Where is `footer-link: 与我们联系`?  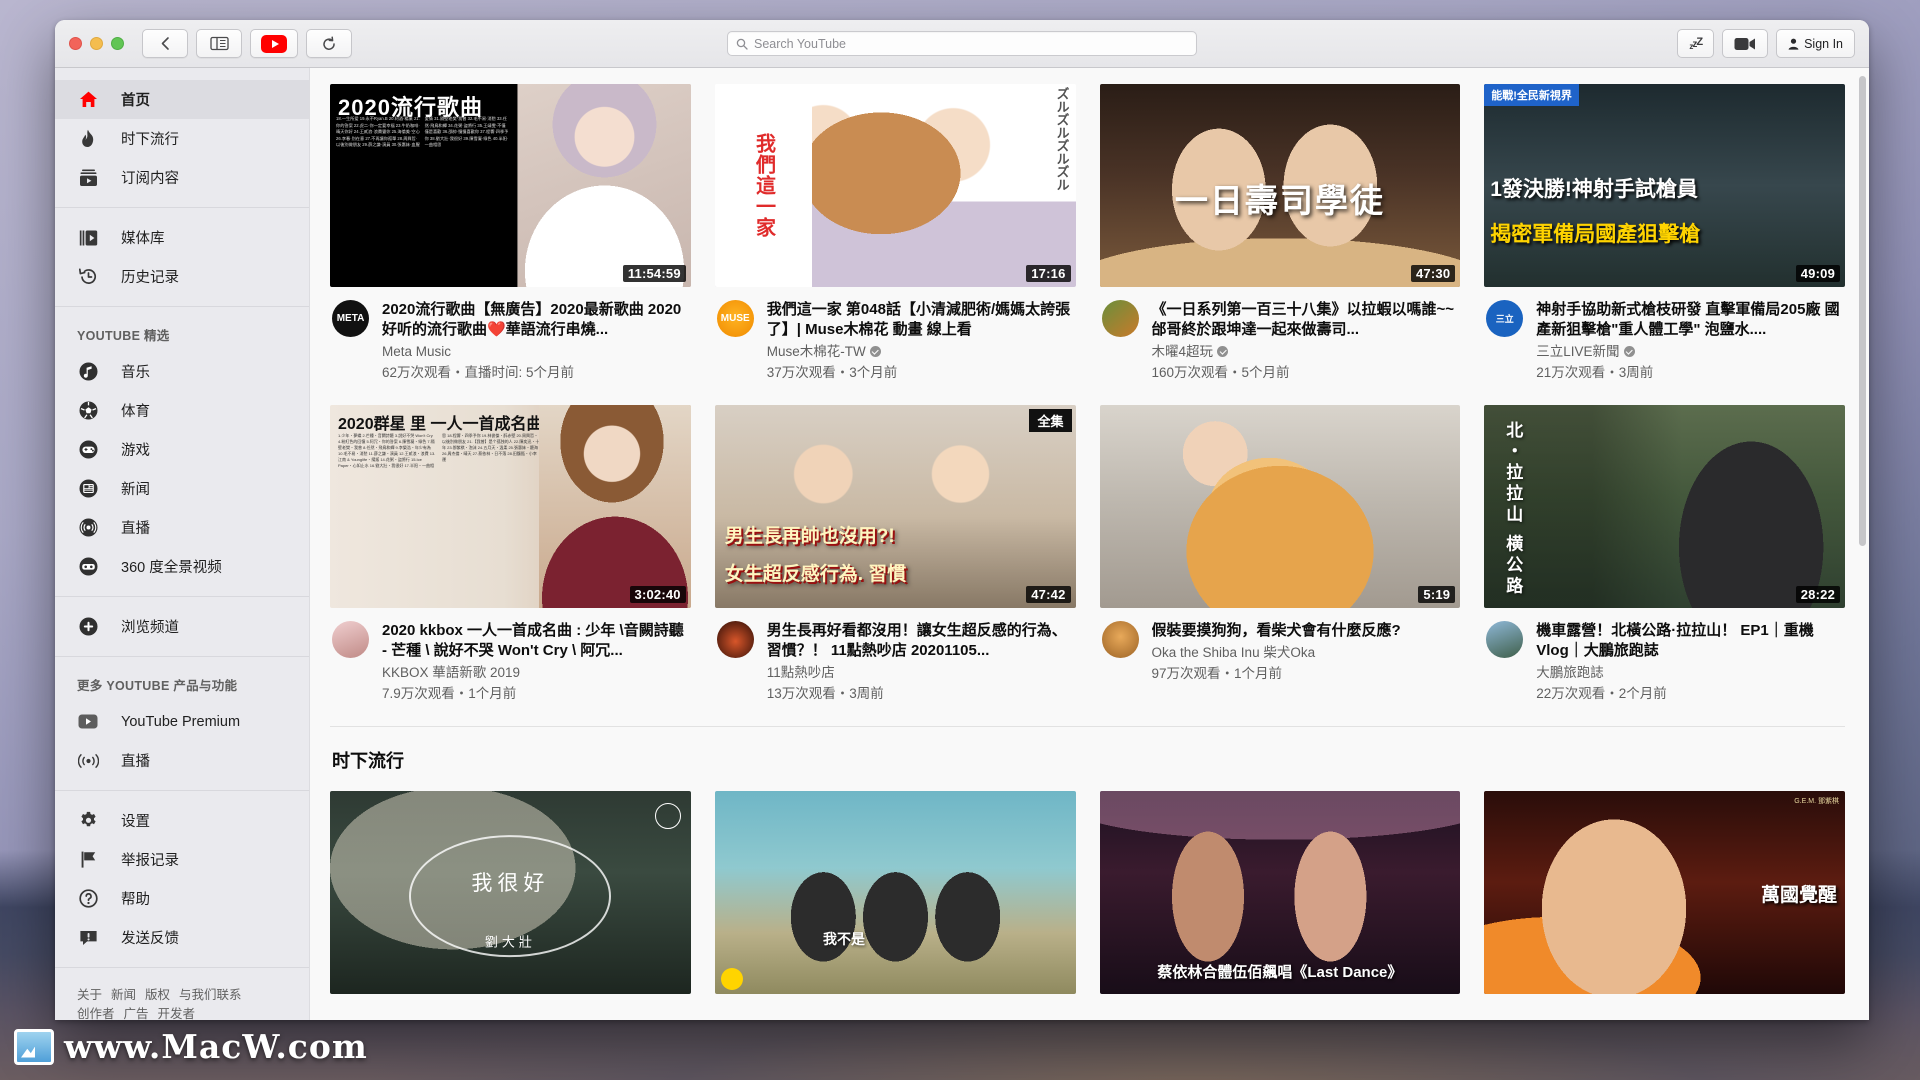 footer-link: 与我们联系 is located at coordinates (210, 995).